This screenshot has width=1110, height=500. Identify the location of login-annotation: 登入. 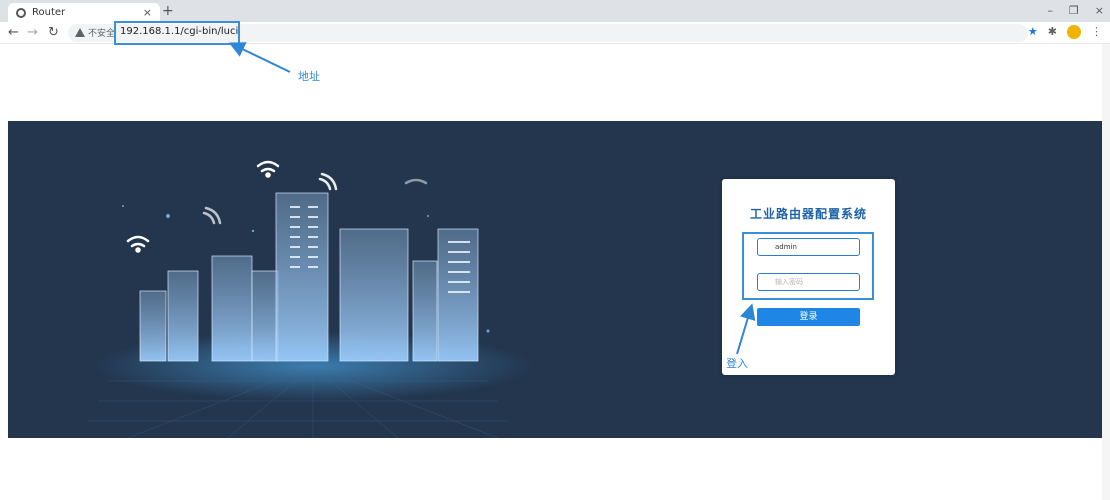
(737, 363).